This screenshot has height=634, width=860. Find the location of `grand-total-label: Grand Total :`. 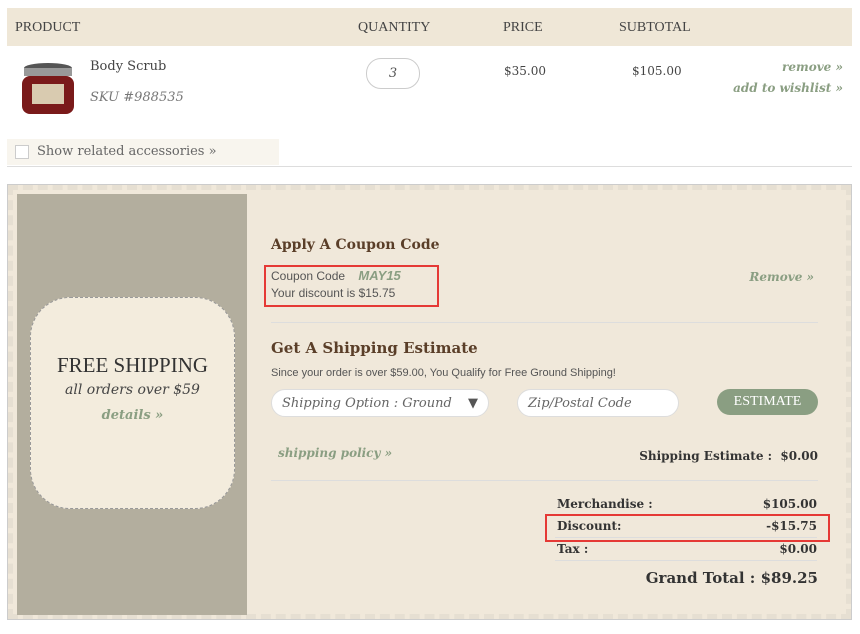

grand-total-label: Grand Total : is located at coordinates (700, 578).